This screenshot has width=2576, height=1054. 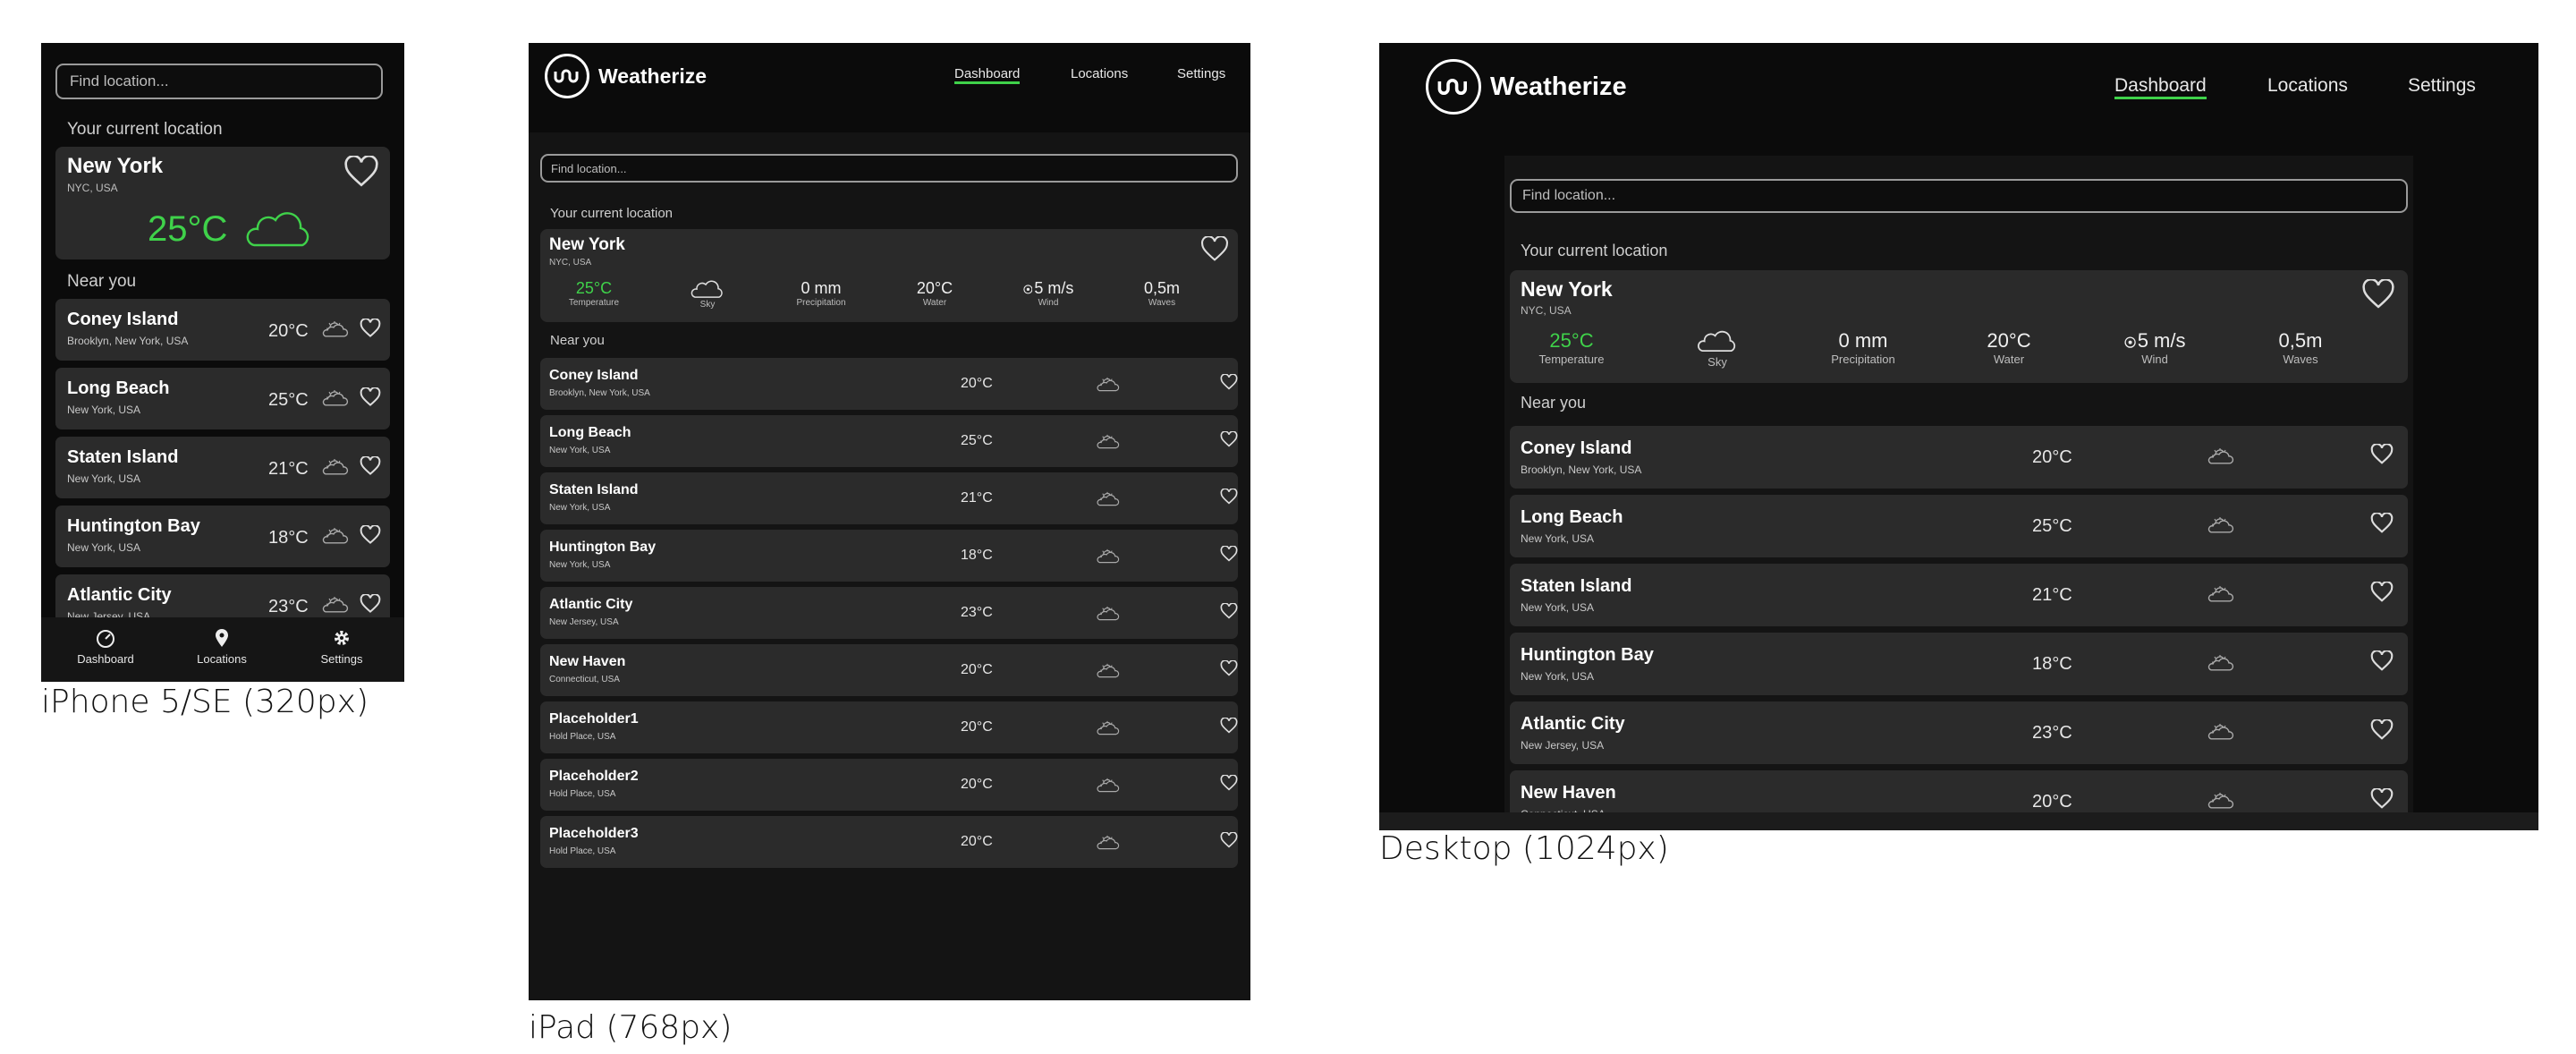 I want to click on stat-wind: 5 m/s Wind, so click(x=2154, y=347).